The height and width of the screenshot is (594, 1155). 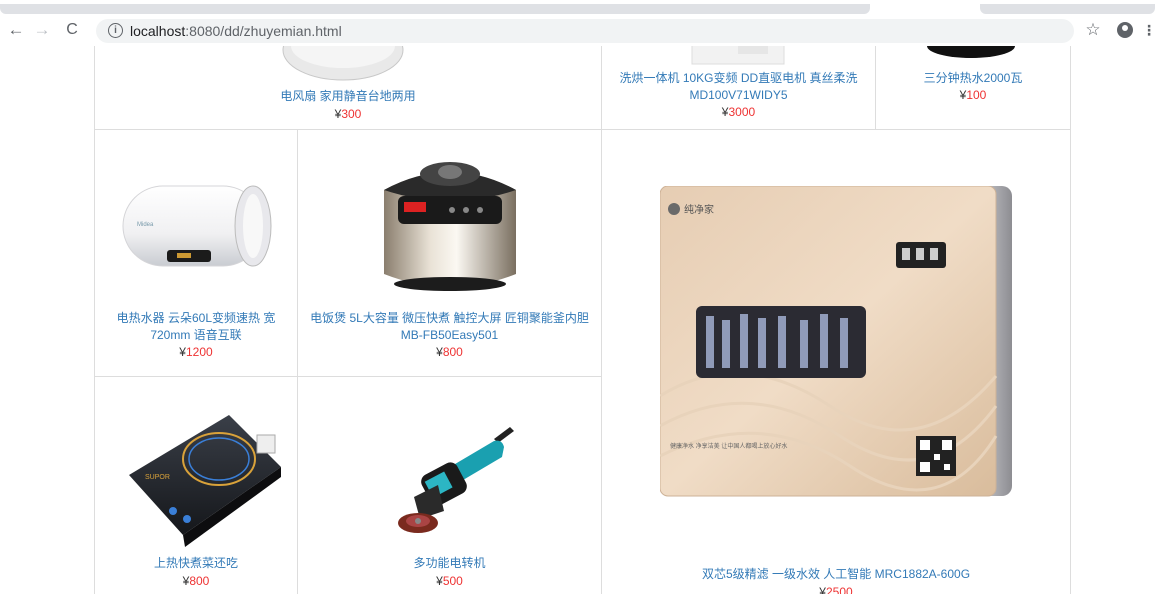 I want to click on info-icon: i, so click(x=115, y=30).